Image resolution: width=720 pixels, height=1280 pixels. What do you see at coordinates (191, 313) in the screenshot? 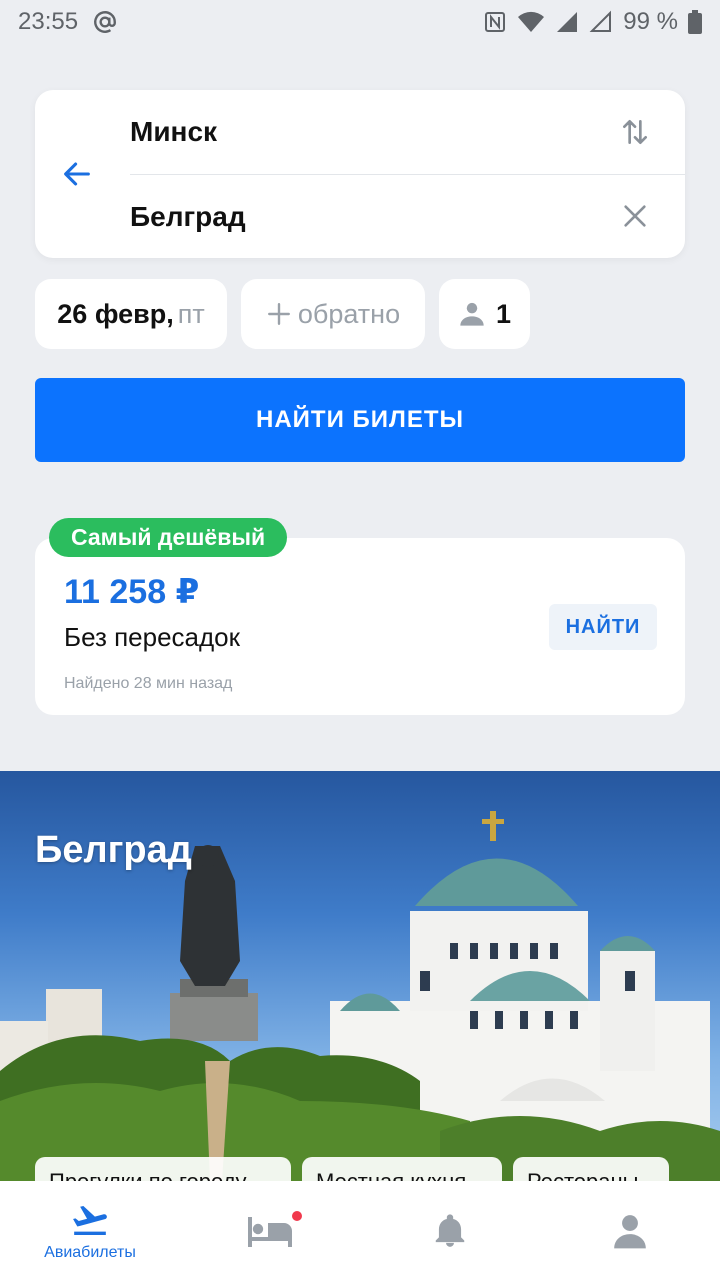
I see `date-weekday: пт` at bounding box center [191, 313].